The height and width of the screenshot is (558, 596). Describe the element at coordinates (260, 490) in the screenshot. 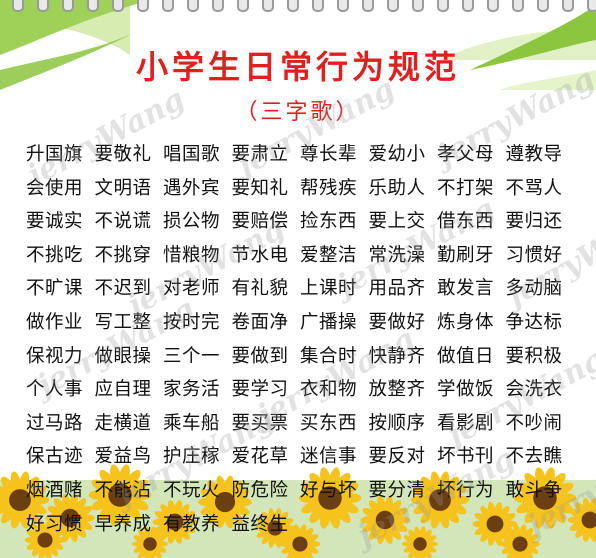

I see `rule-phrase: 防危险` at that location.